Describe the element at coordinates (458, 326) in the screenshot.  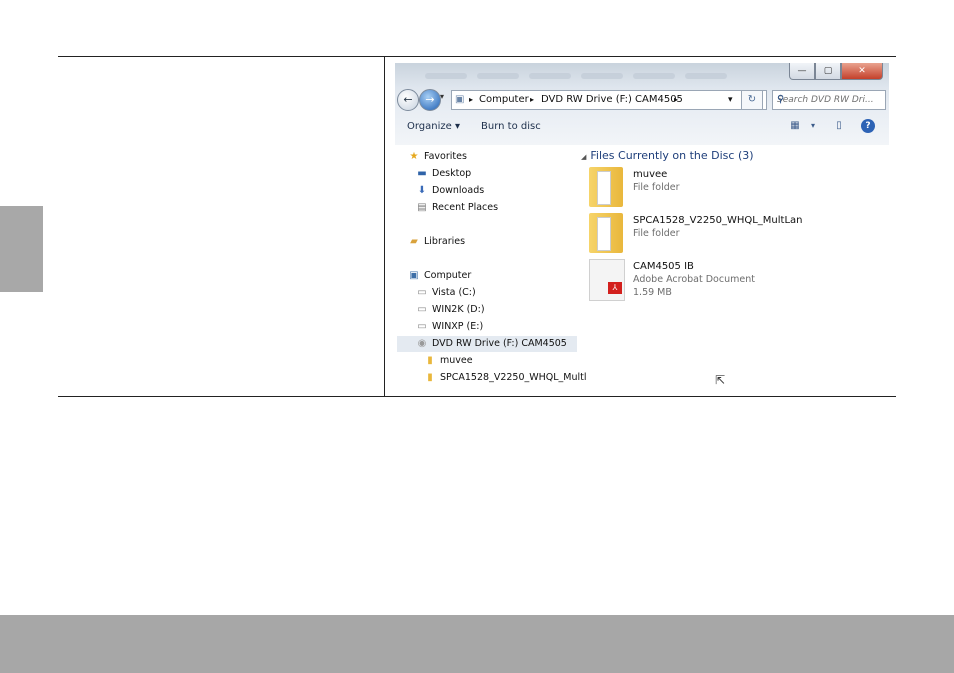
I see `nav-drive-e-label: WINXP (E:)` at that location.